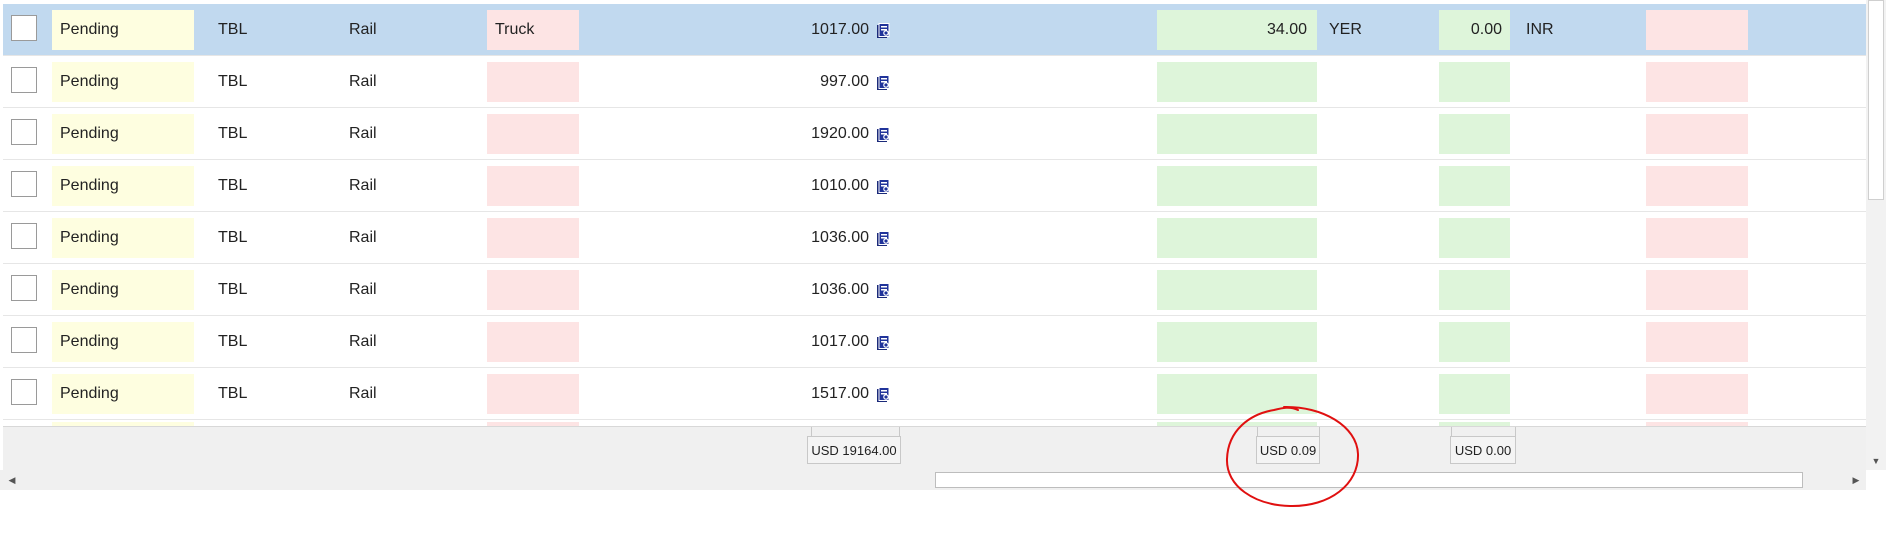  I want to click on table-row: Pending TBL Rail 1517.00, so click(934, 394).